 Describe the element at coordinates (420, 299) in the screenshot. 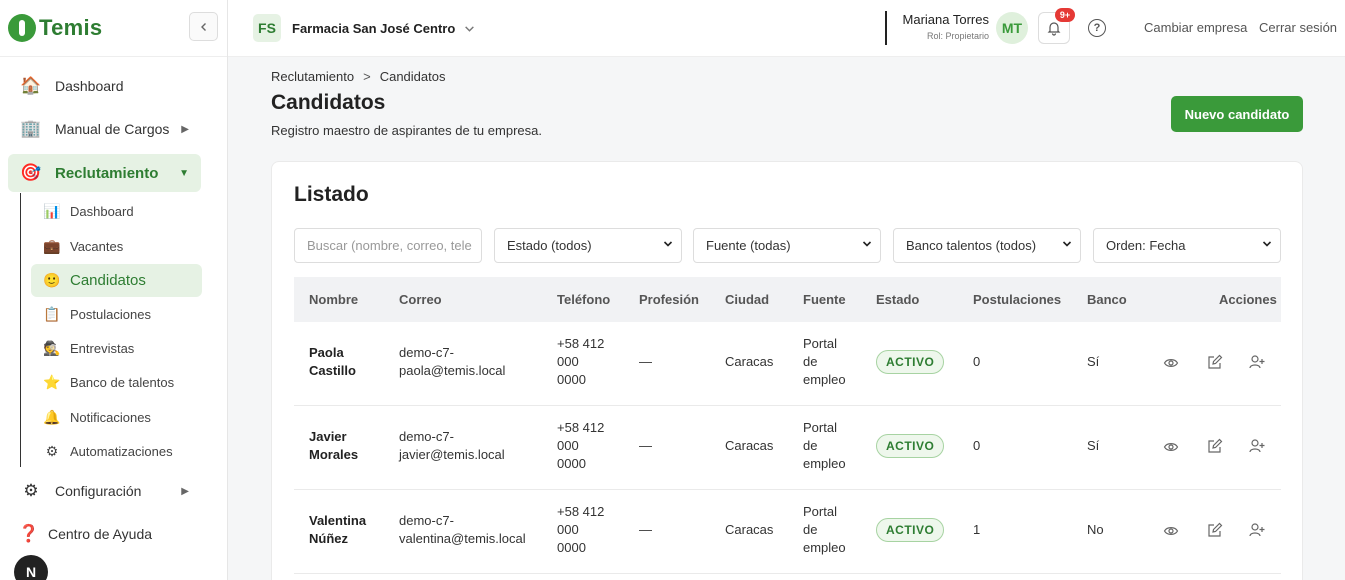

I see `column-header: Correo` at that location.